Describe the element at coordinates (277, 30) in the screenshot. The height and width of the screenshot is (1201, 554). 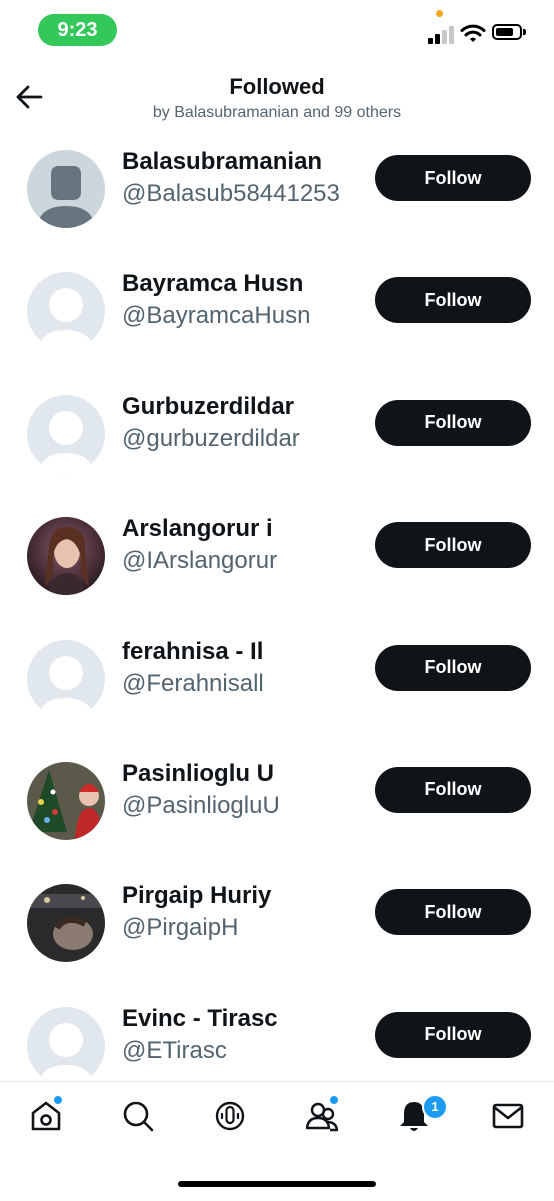
I see `status-bar: 9:23` at that location.